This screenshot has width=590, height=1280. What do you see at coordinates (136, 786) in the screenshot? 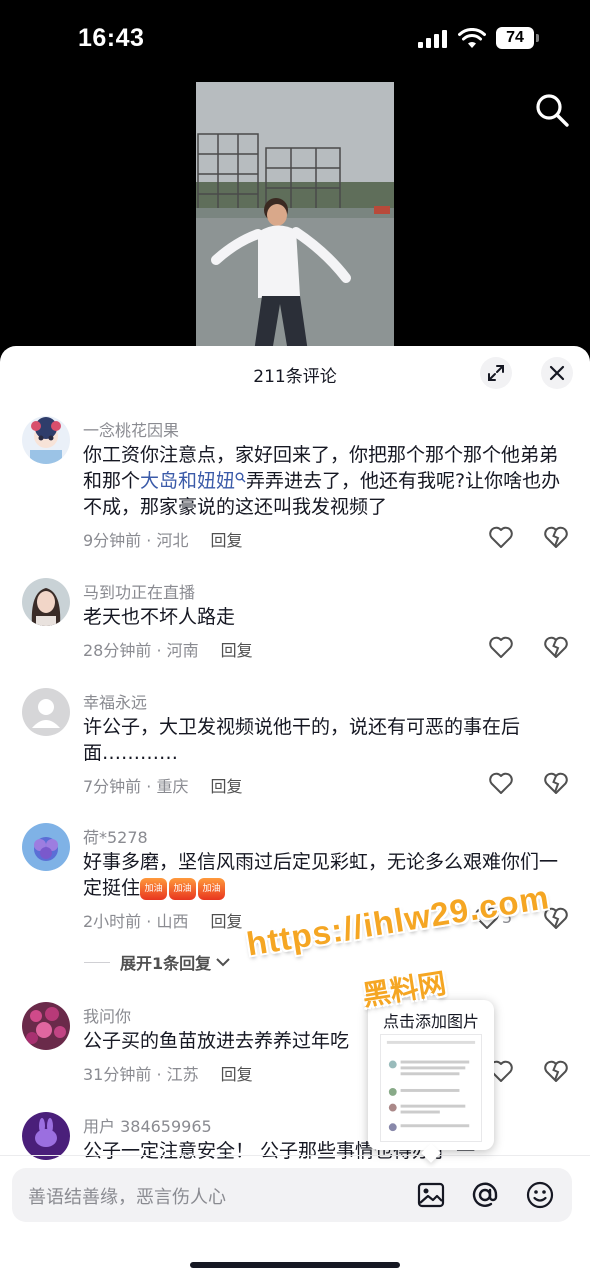
I see `comment-time-location: 7分钟前 · 重庆` at bounding box center [136, 786].